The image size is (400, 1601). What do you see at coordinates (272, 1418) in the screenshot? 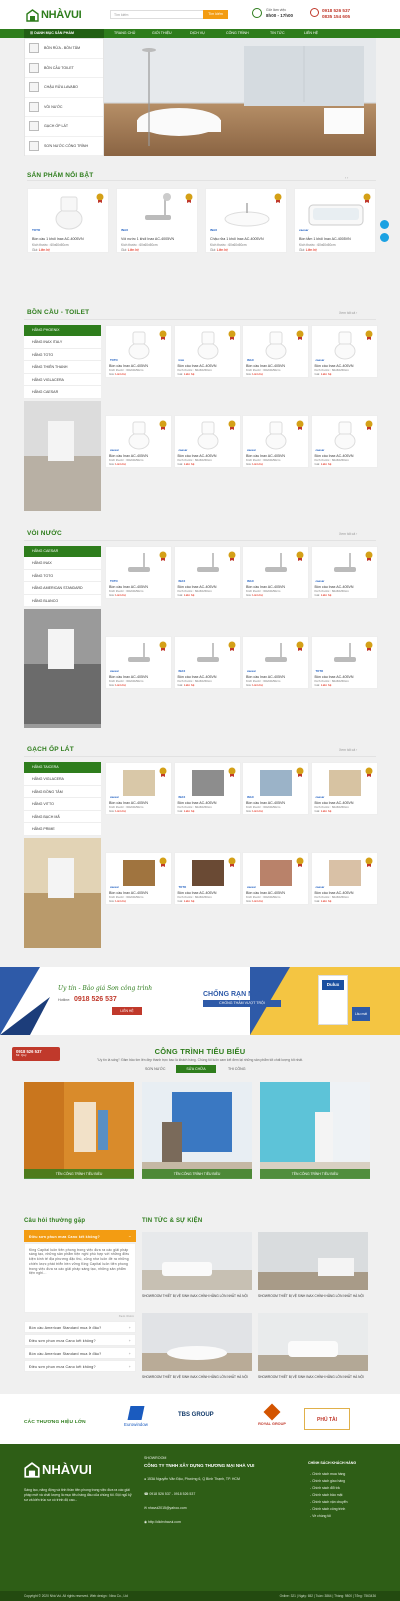
I see `partner-logo-royal: ROYAL GROUP` at bounding box center [272, 1418].